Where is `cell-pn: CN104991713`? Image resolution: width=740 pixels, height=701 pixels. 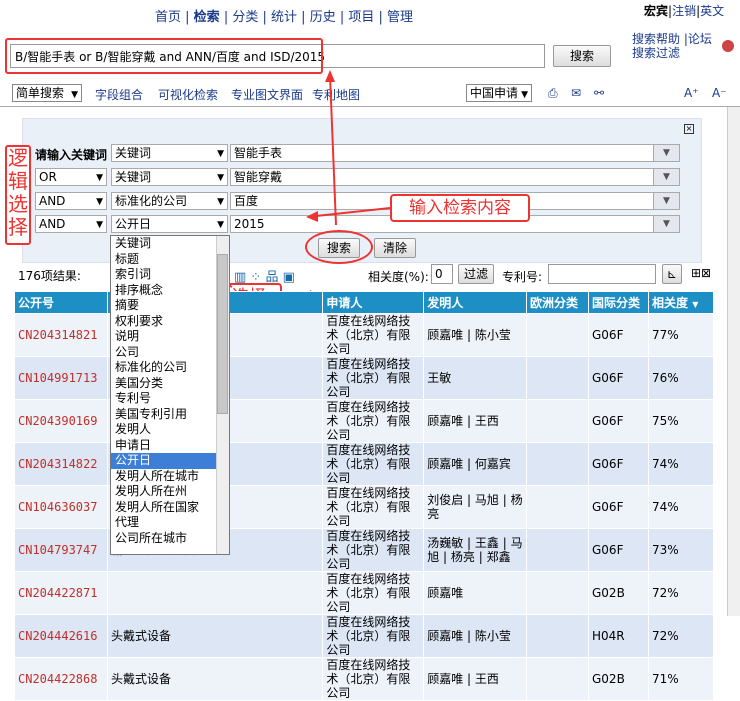
cell-pn: CN104991713 is located at coordinates (61, 378).